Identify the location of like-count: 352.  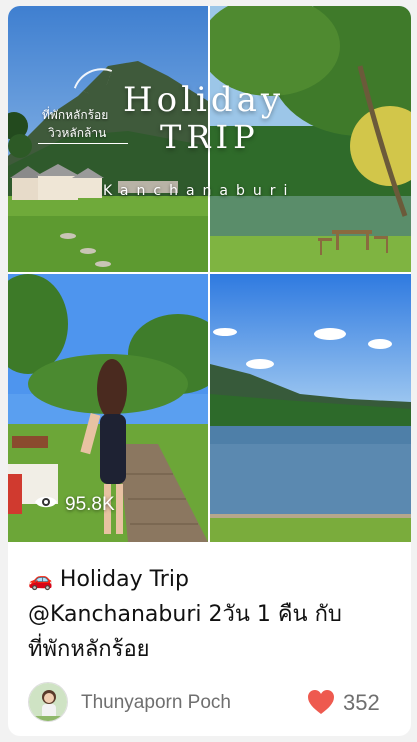
(361, 702).